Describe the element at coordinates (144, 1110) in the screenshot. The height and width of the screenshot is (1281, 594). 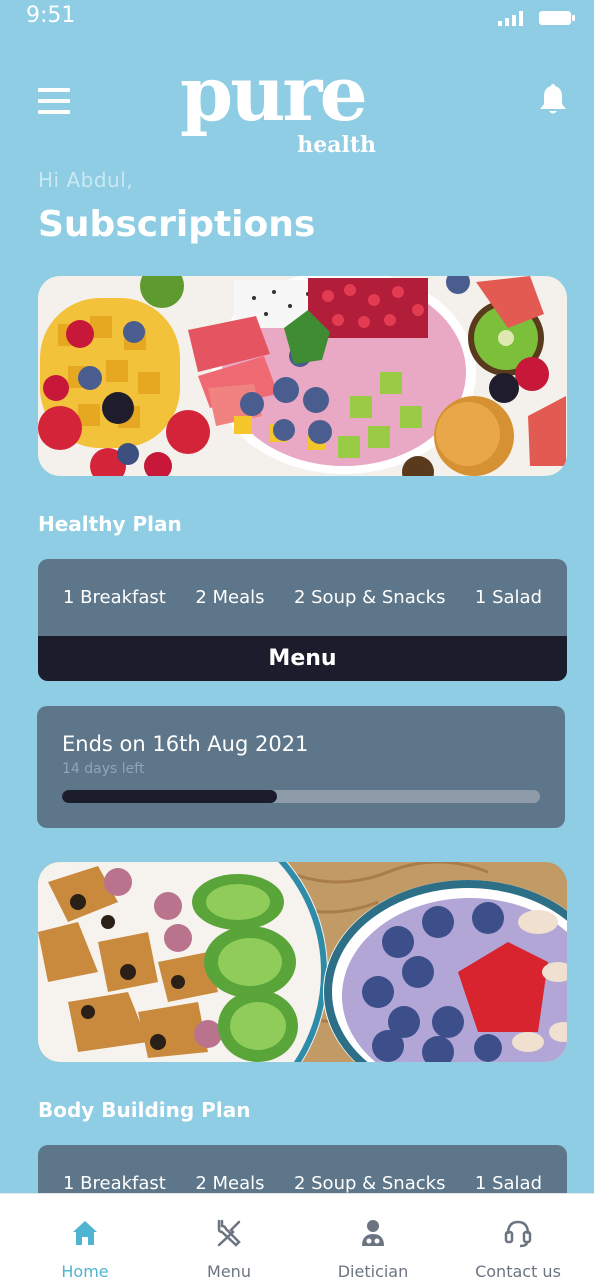
I see `plan-name: Body Building Plan` at that location.